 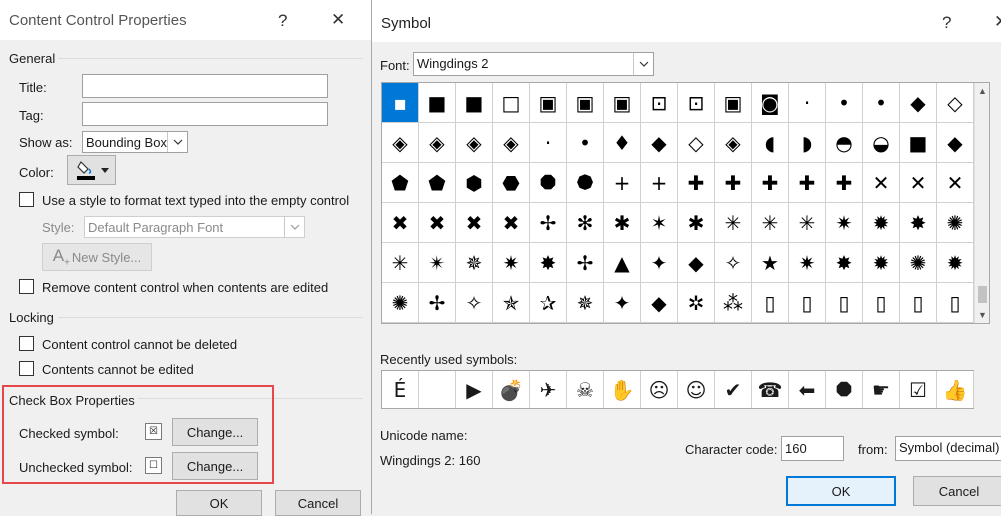 What do you see at coordinates (194, 227) in the screenshot?
I see `style-select: Default Paragraph Font` at bounding box center [194, 227].